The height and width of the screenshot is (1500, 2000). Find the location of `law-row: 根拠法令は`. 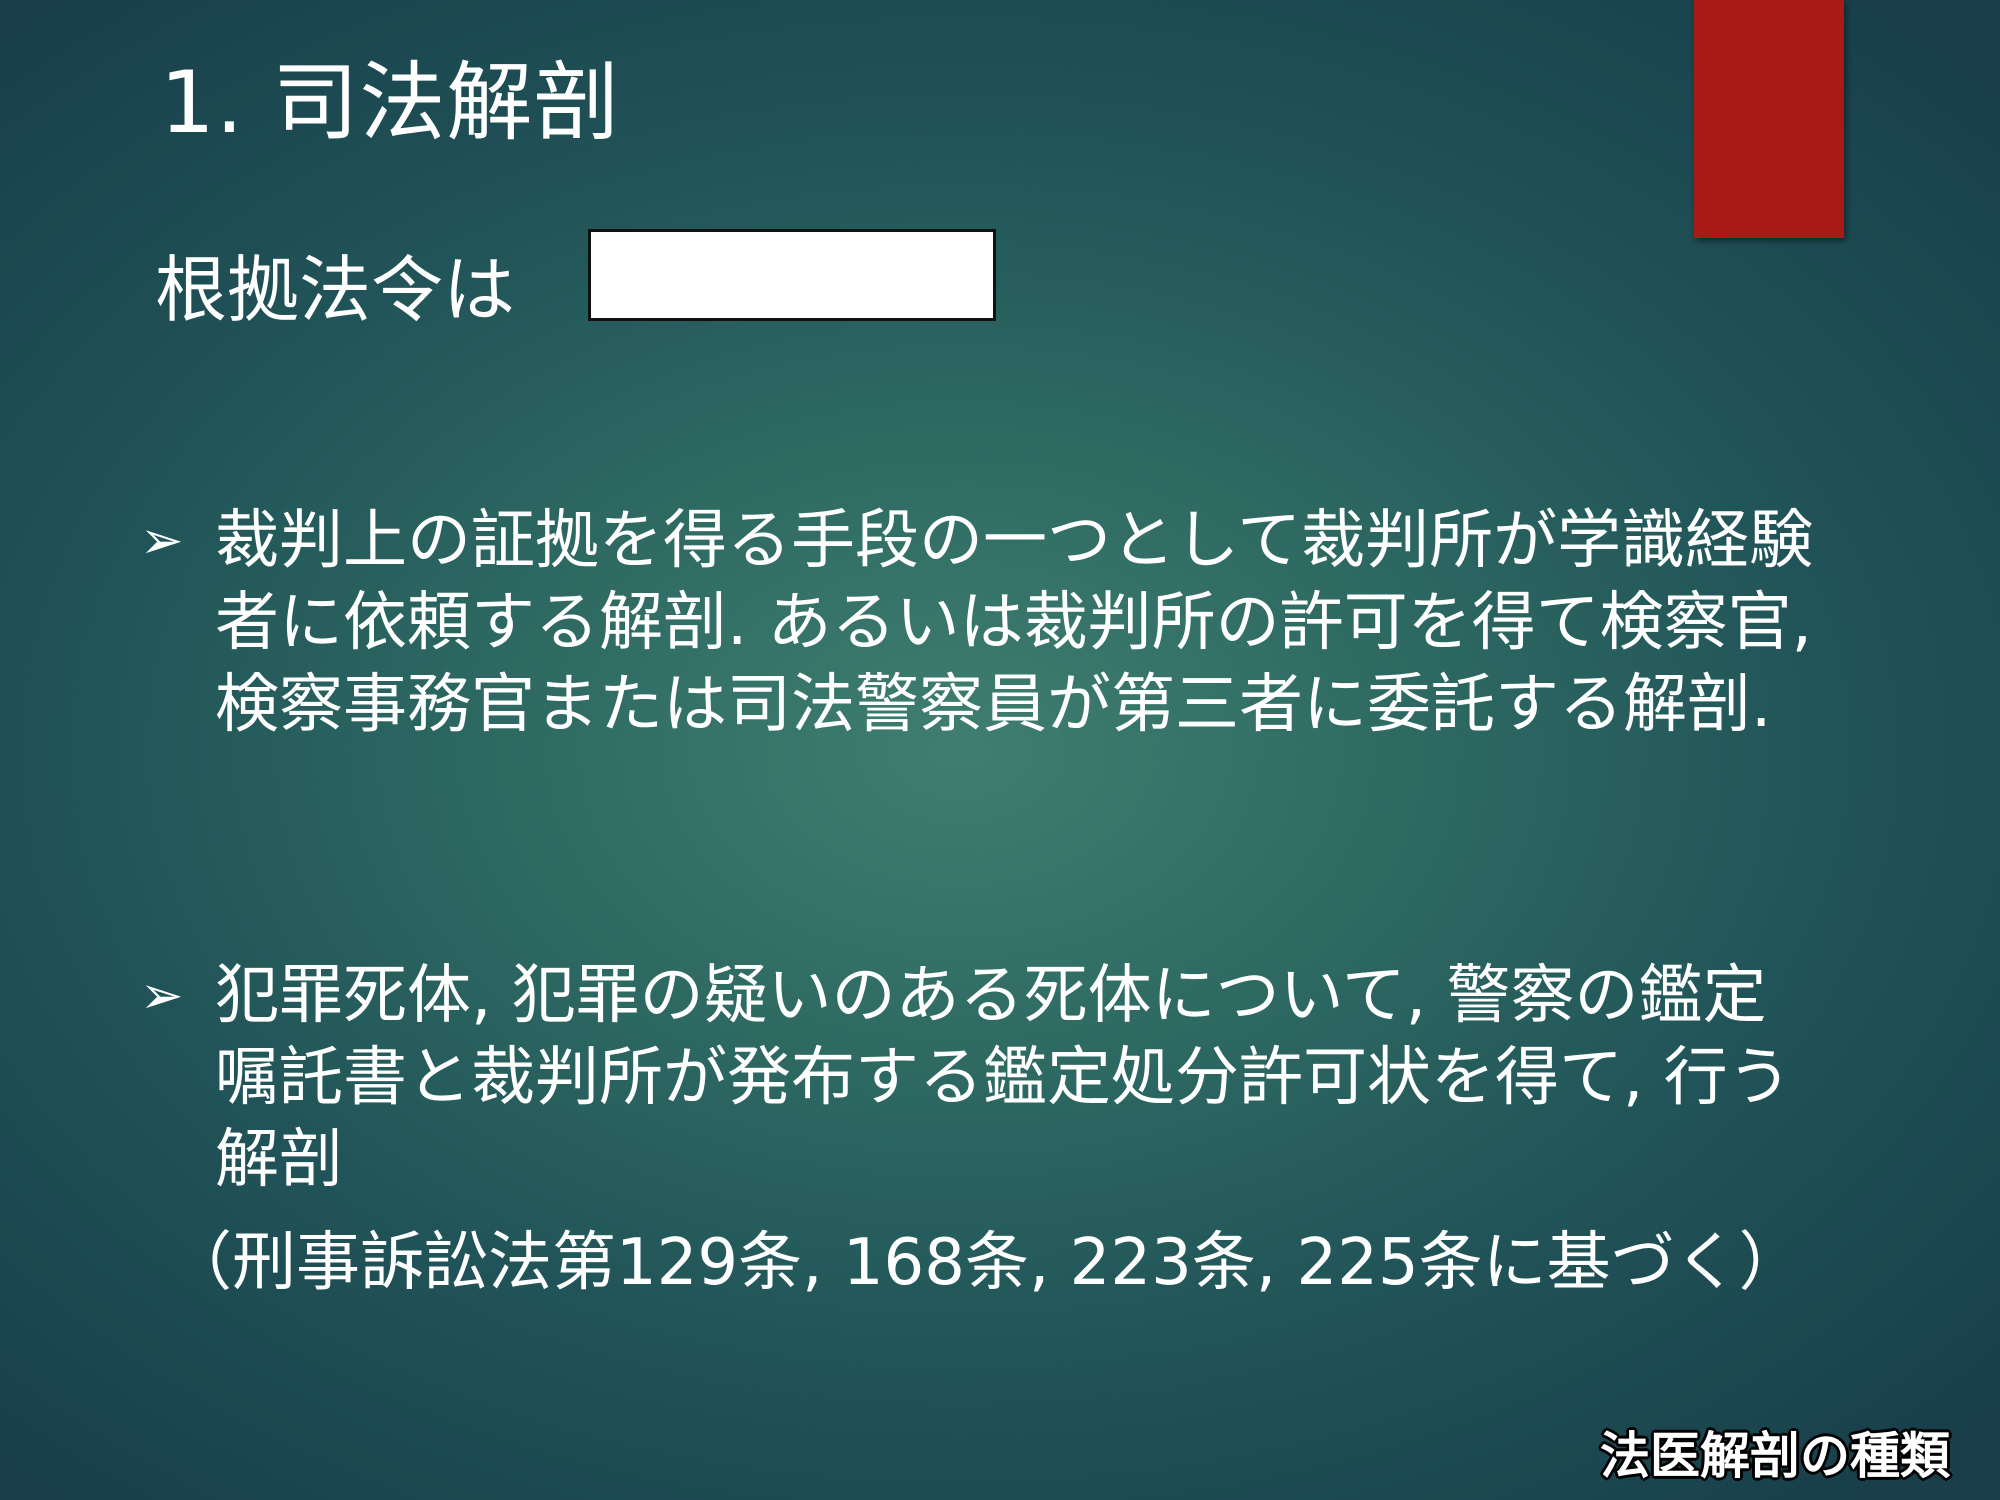

law-row: 根拠法令は is located at coordinates (335, 290).